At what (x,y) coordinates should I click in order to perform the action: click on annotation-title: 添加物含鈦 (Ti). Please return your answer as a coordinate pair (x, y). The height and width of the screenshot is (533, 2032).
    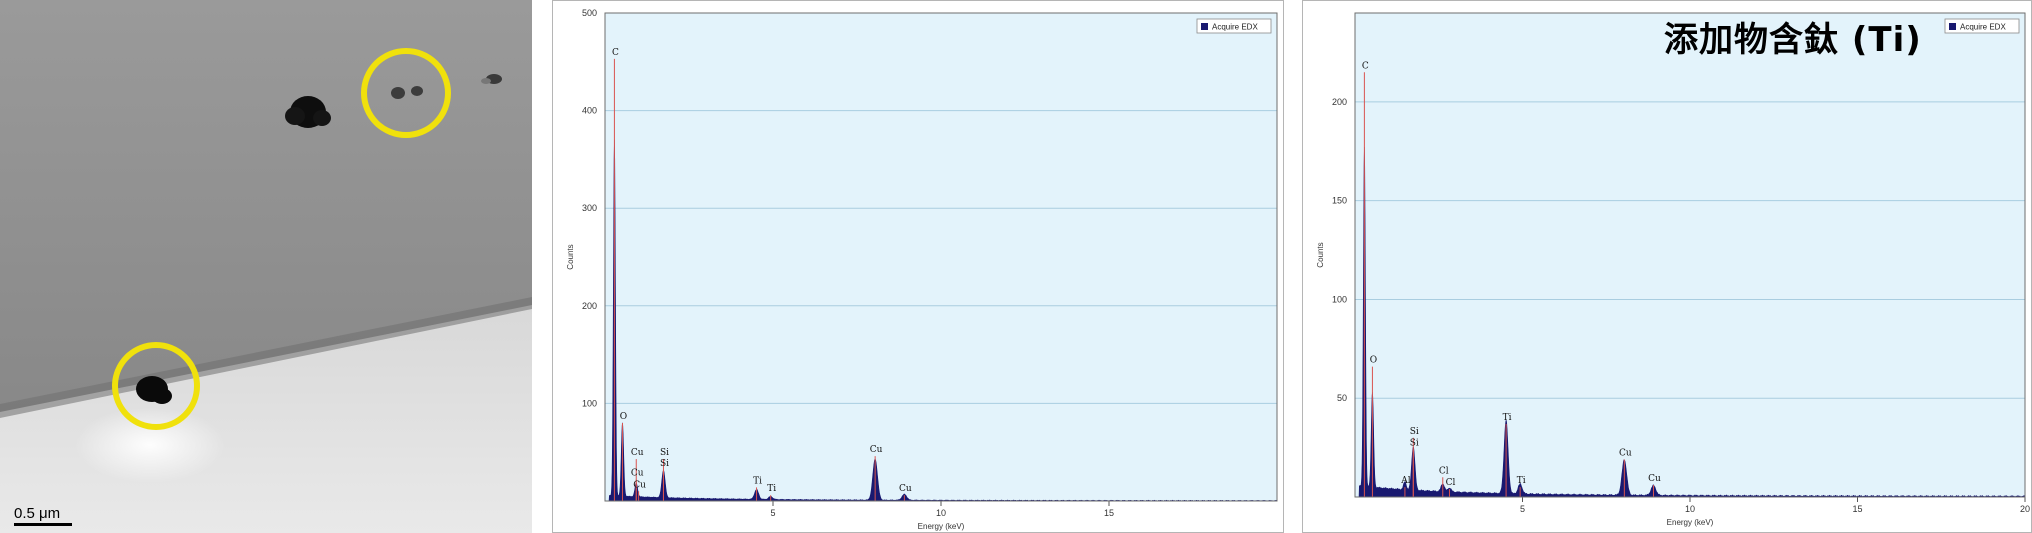
    Looking at the image, I should click on (1793, 40).